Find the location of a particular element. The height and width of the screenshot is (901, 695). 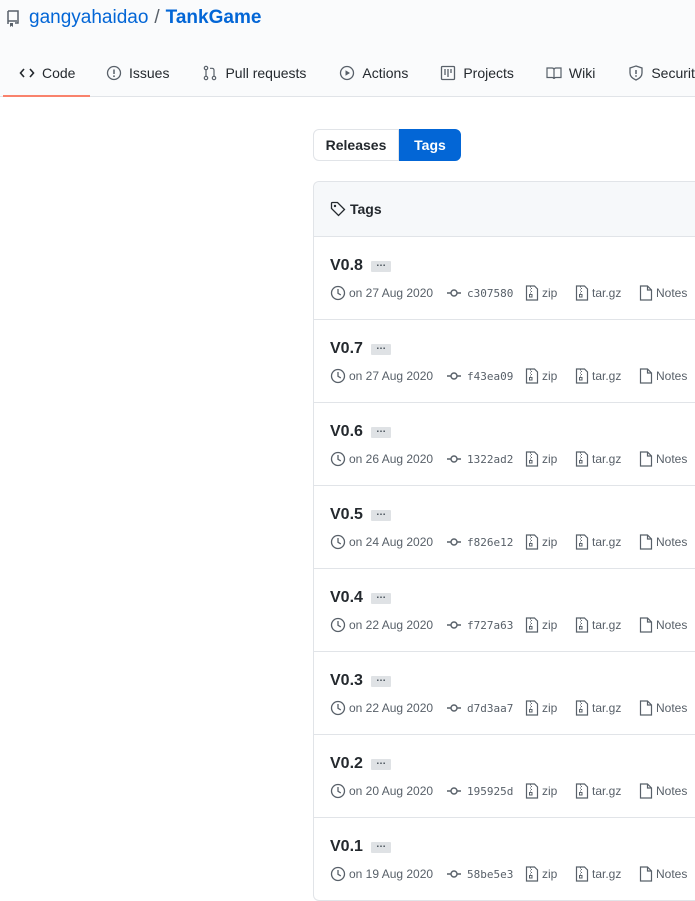

tab-pull-requests-label: Pull requests is located at coordinates (266, 73).